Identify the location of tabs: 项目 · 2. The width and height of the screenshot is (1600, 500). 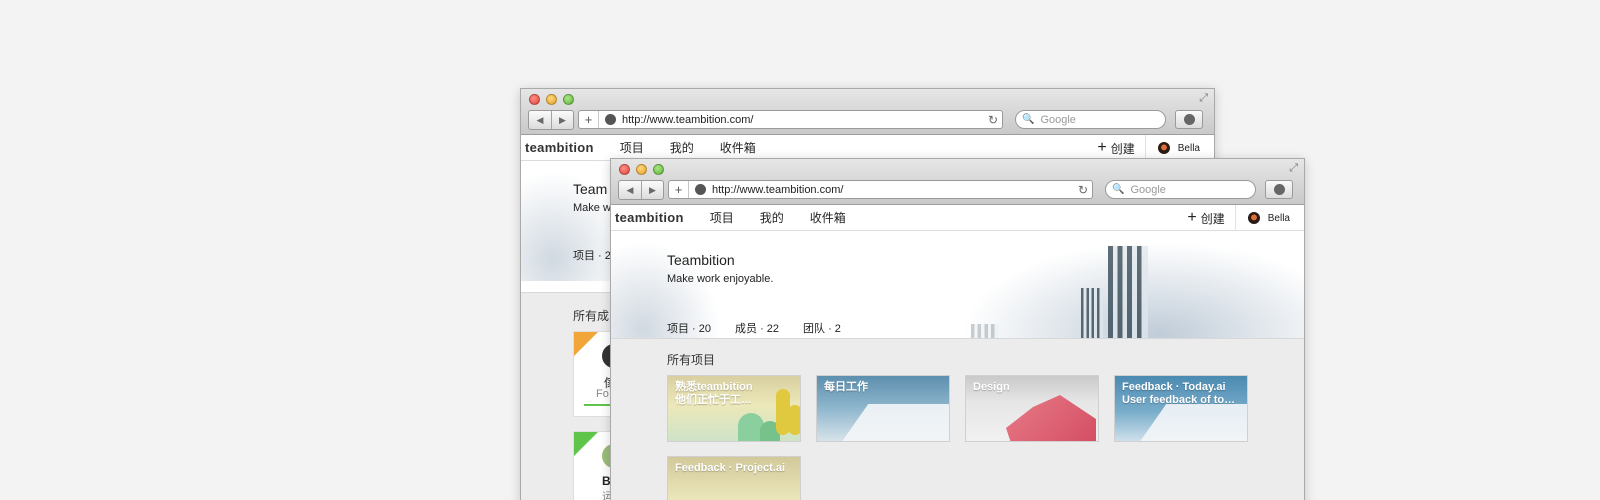
(592, 255).